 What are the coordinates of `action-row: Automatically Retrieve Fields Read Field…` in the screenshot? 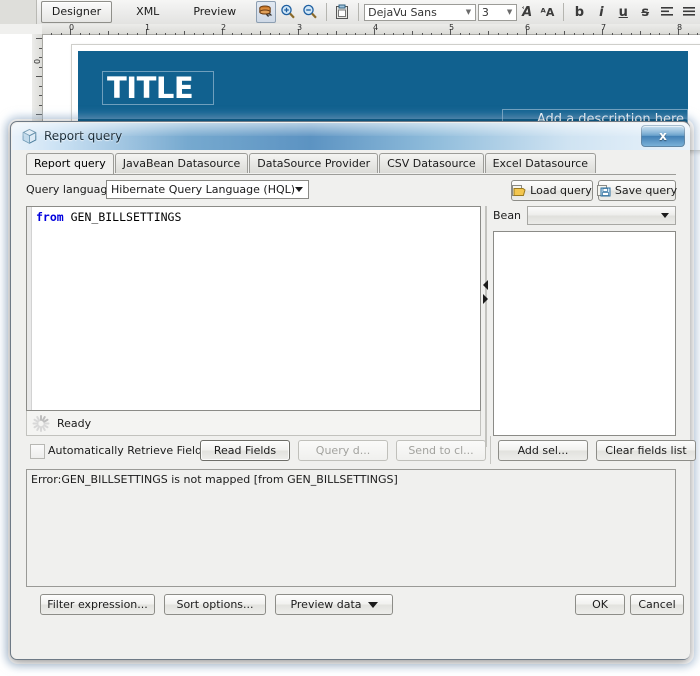 It's located at (361, 451).